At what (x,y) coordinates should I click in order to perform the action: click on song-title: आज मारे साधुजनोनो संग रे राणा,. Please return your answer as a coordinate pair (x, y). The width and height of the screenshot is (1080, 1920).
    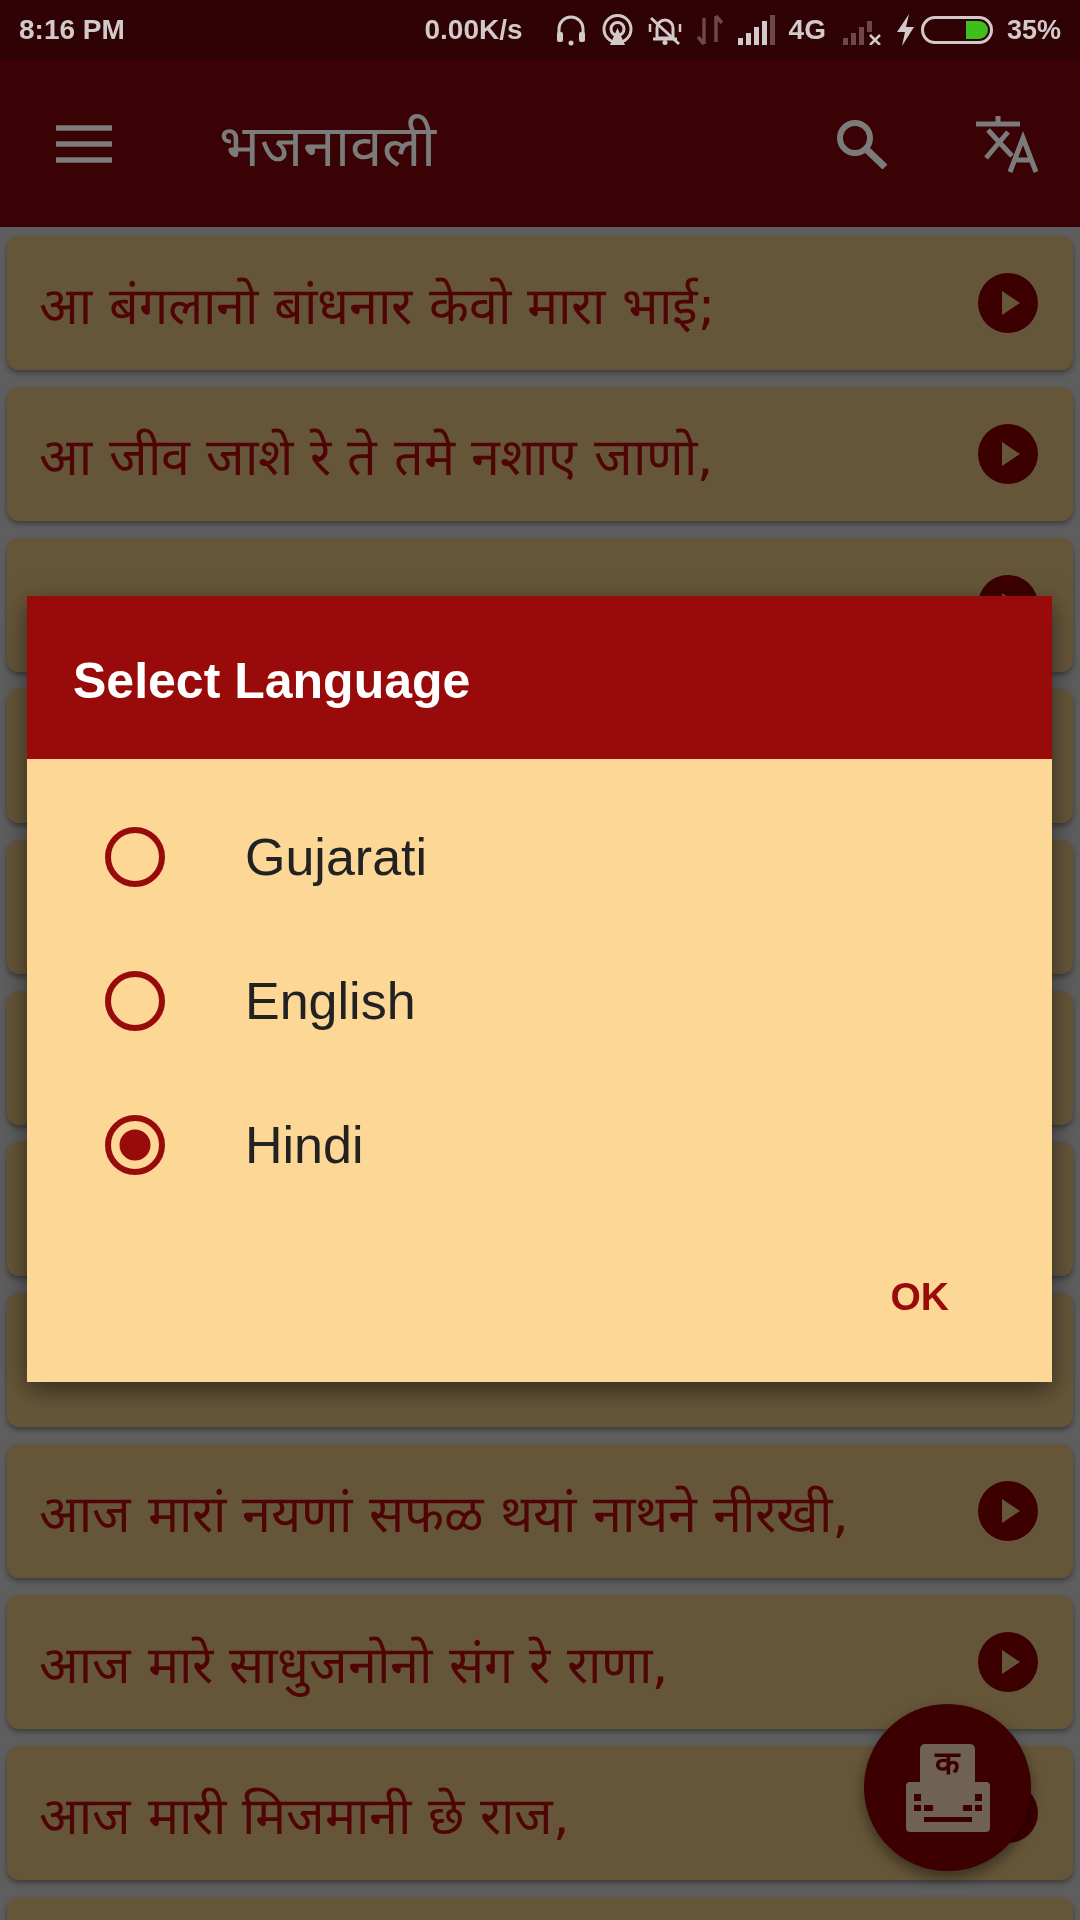
    Looking at the image, I should click on (354, 1665).